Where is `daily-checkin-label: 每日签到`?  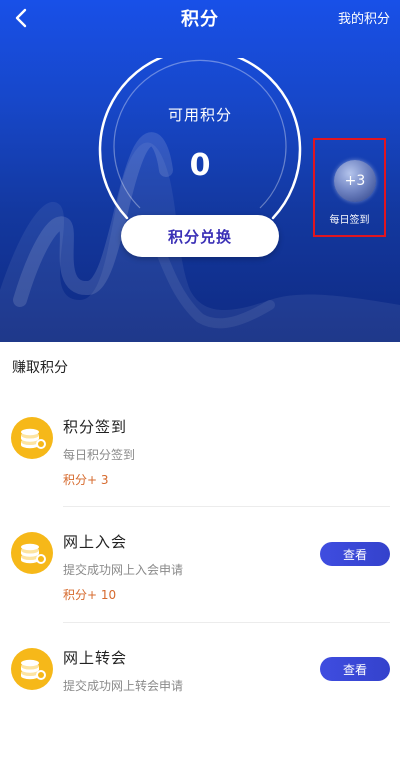
daily-checkin-label: 每日签到 is located at coordinates (349, 220).